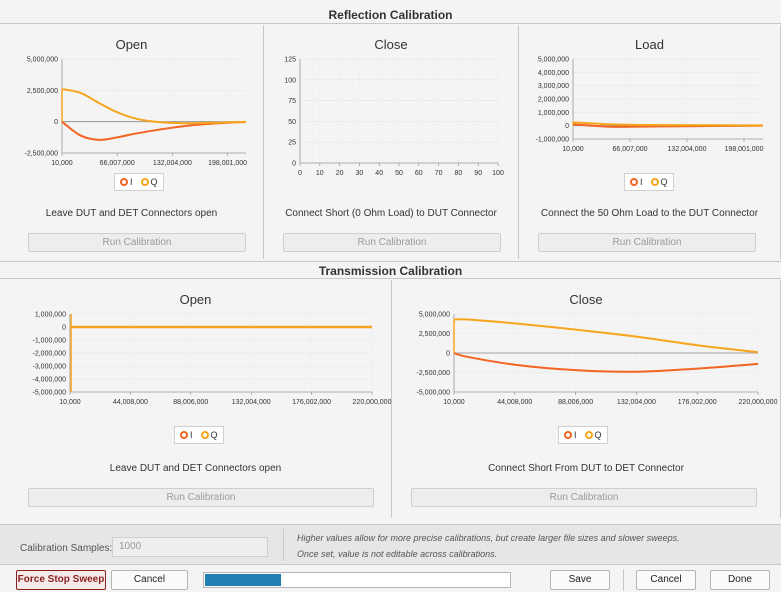  Describe the element at coordinates (740, 580) in the screenshot. I see `done-button: Done` at that location.